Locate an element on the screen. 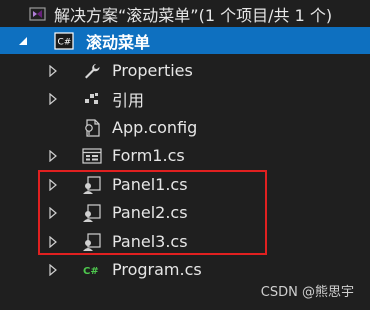 This screenshot has width=370, height=310. visual-studio-solution-icon is located at coordinates (38, 14).